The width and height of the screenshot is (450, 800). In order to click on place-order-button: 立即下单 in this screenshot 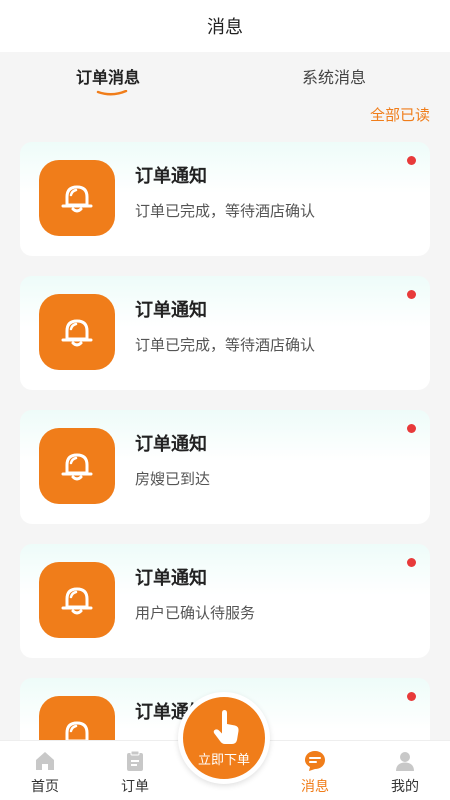, I will do `click(224, 738)`.